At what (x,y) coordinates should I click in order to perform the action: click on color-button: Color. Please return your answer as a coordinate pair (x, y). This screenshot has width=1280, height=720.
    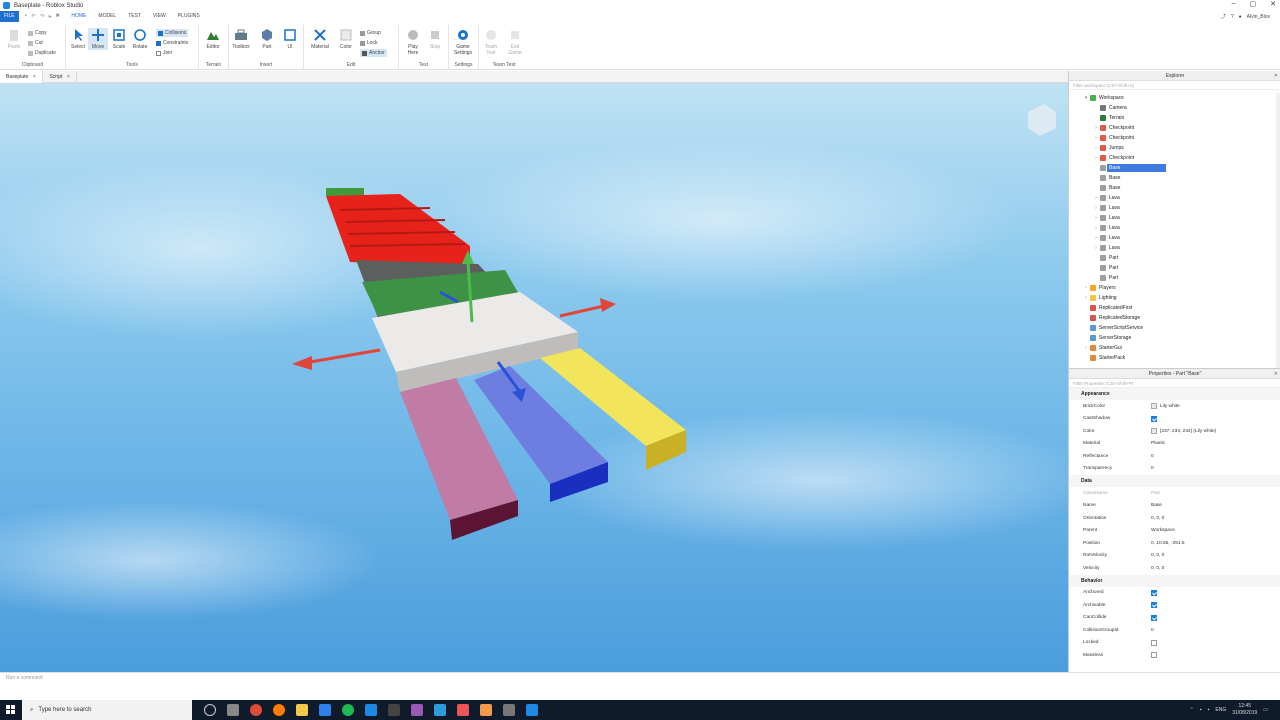
    Looking at the image, I should click on (346, 39).